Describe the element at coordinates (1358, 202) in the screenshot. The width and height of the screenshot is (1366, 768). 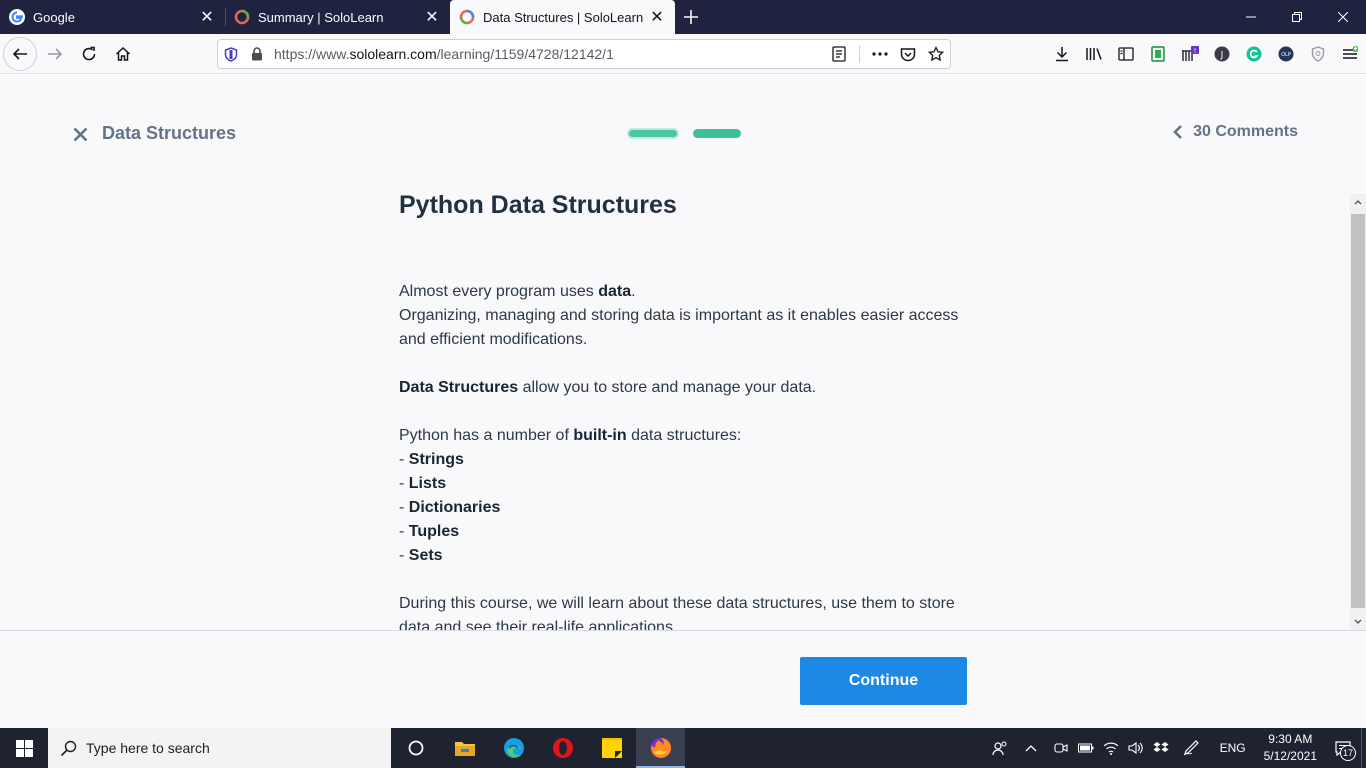
I see `scroll-up-arrow-icon` at that location.